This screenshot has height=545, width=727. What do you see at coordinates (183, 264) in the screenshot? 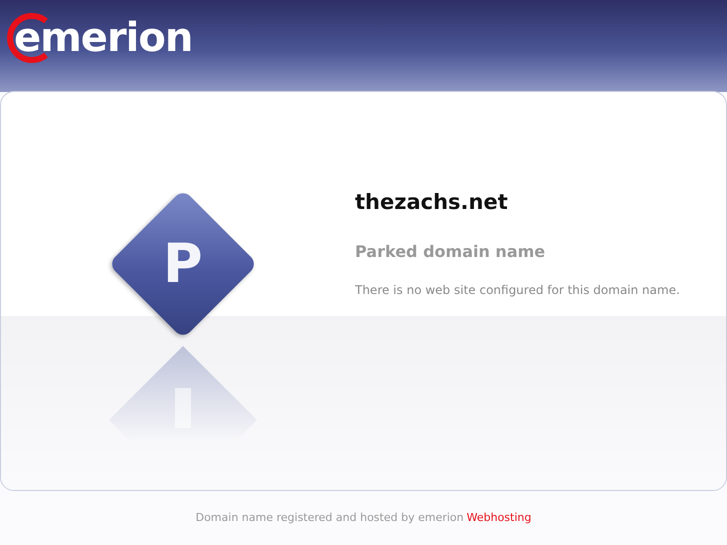
I see `badge-letter: P` at bounding box center [183, 264].